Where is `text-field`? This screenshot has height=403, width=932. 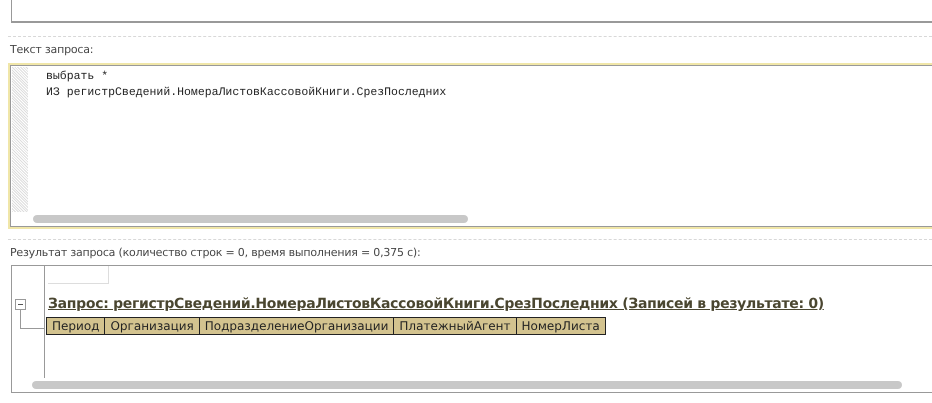 text-field is located at coordinates (471, 11).